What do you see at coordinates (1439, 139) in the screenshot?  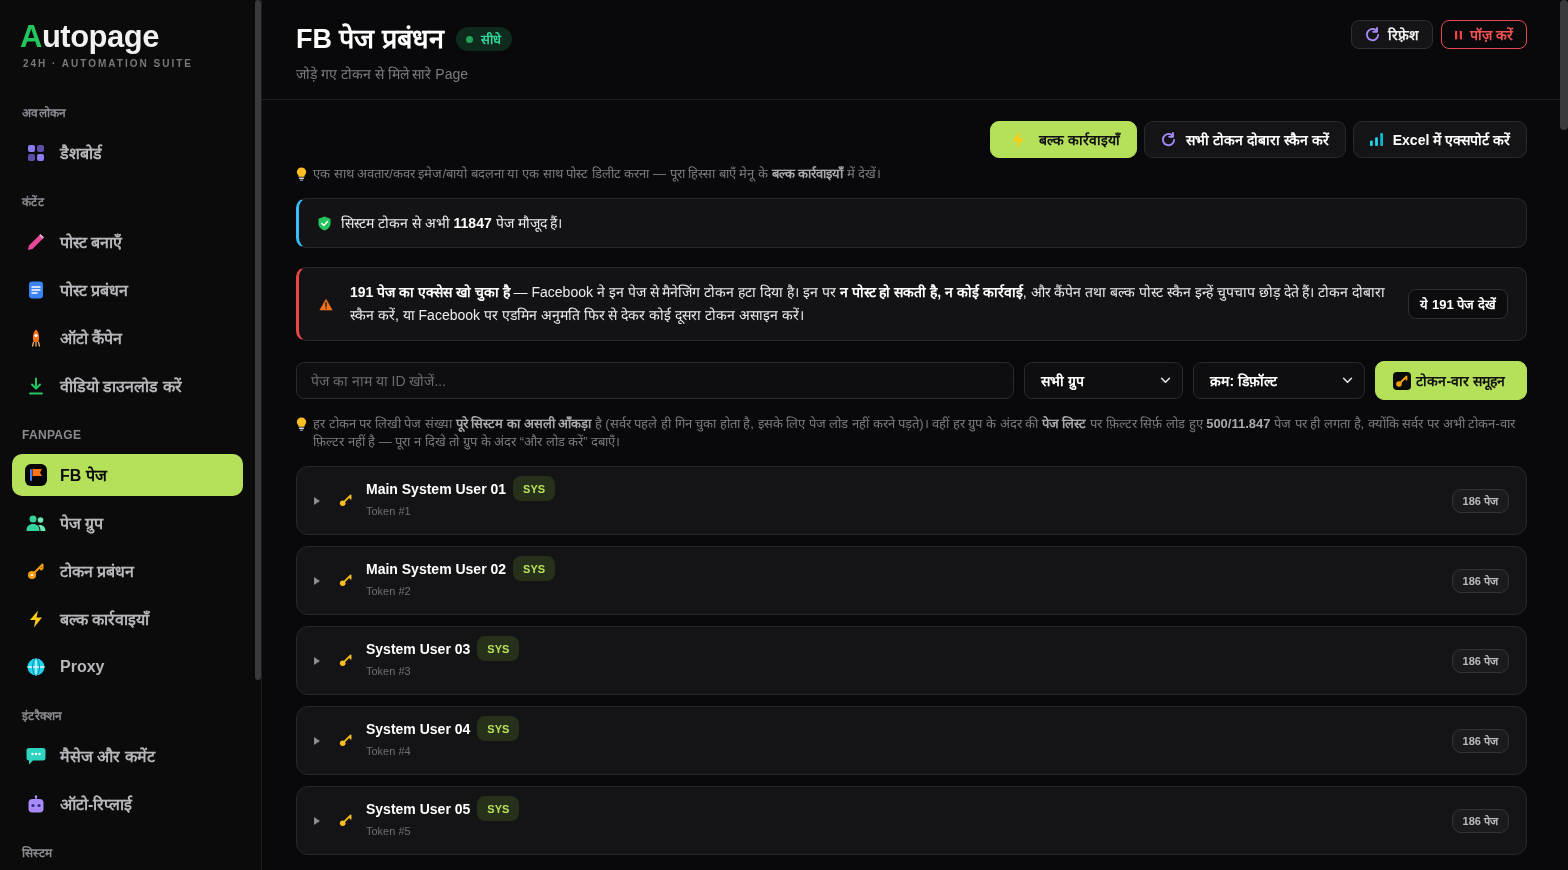 I see `export-button: Excel में एक्सपोर्ट करें` at bounding box center [1439, 139].